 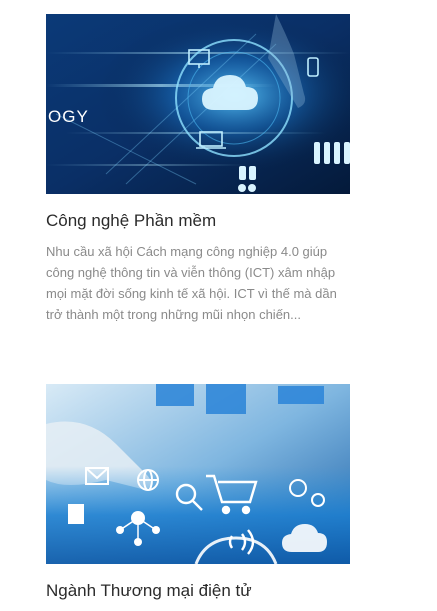 I want to click on document-icon, so click(x=76, y=514).